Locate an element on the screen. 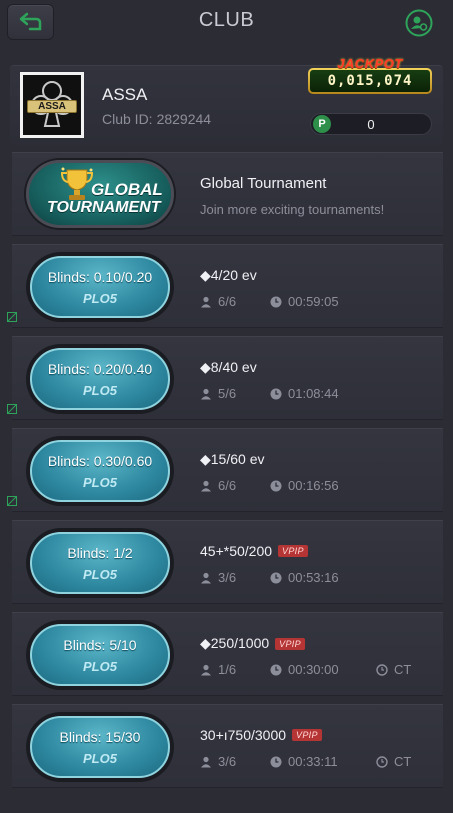  stake-label: ◆250/1000 is located at coordinates (235, 643).